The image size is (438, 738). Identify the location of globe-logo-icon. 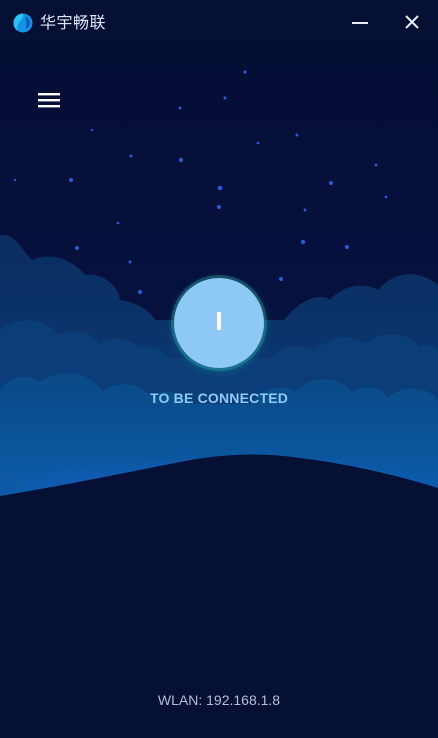
(23, 23).